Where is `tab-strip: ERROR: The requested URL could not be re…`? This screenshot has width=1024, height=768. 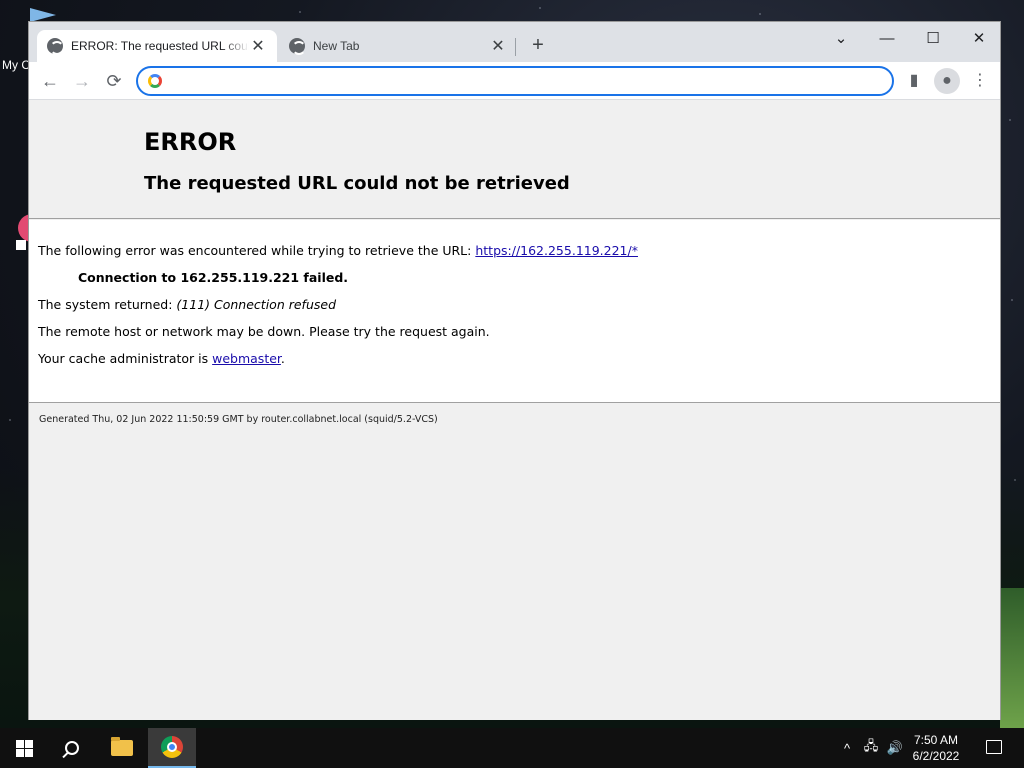
tab-strip: ERROR: The requested URL could not be re… is located at coordinates (514, 42).